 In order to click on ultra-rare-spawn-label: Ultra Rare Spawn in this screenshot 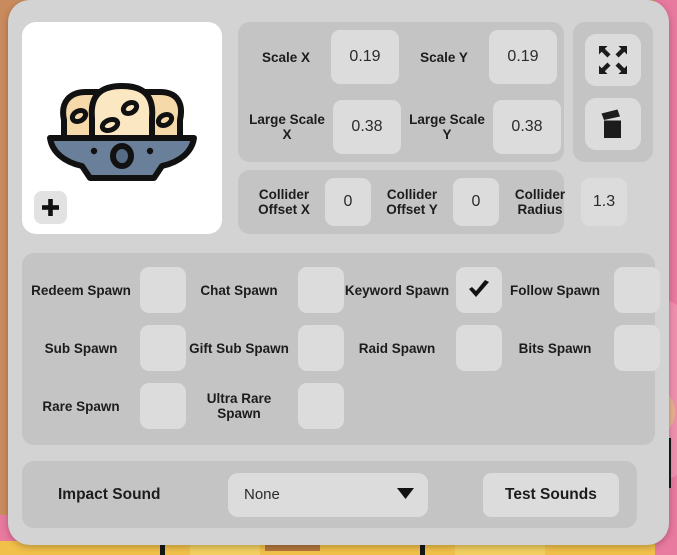, I will do `click(239, 406)`.